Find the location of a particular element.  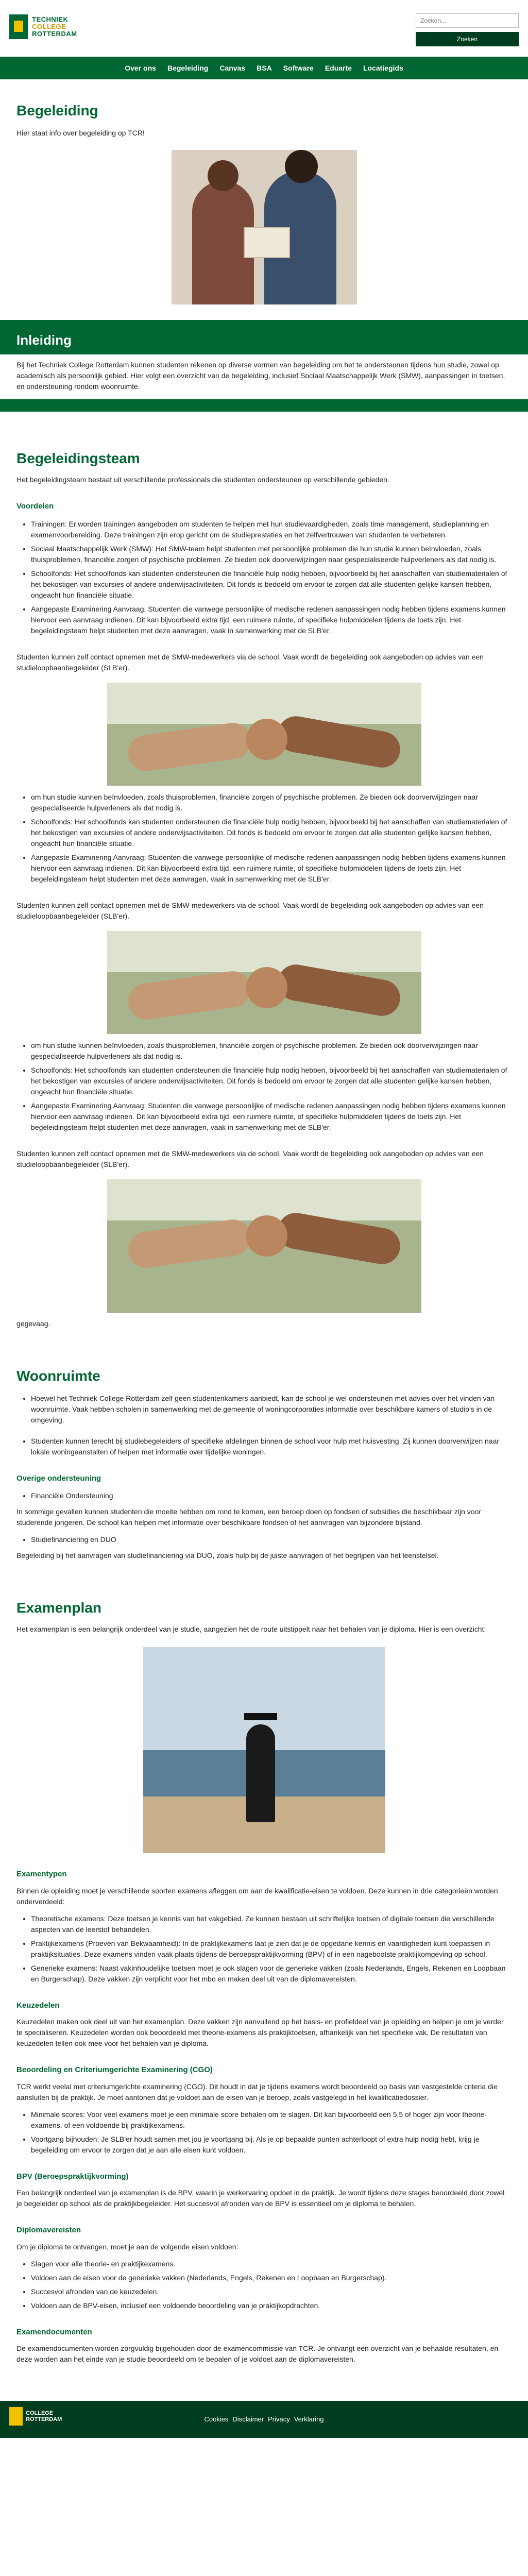

footer-link-verklaring: Verklaring is located at coordinates (309, 2419).